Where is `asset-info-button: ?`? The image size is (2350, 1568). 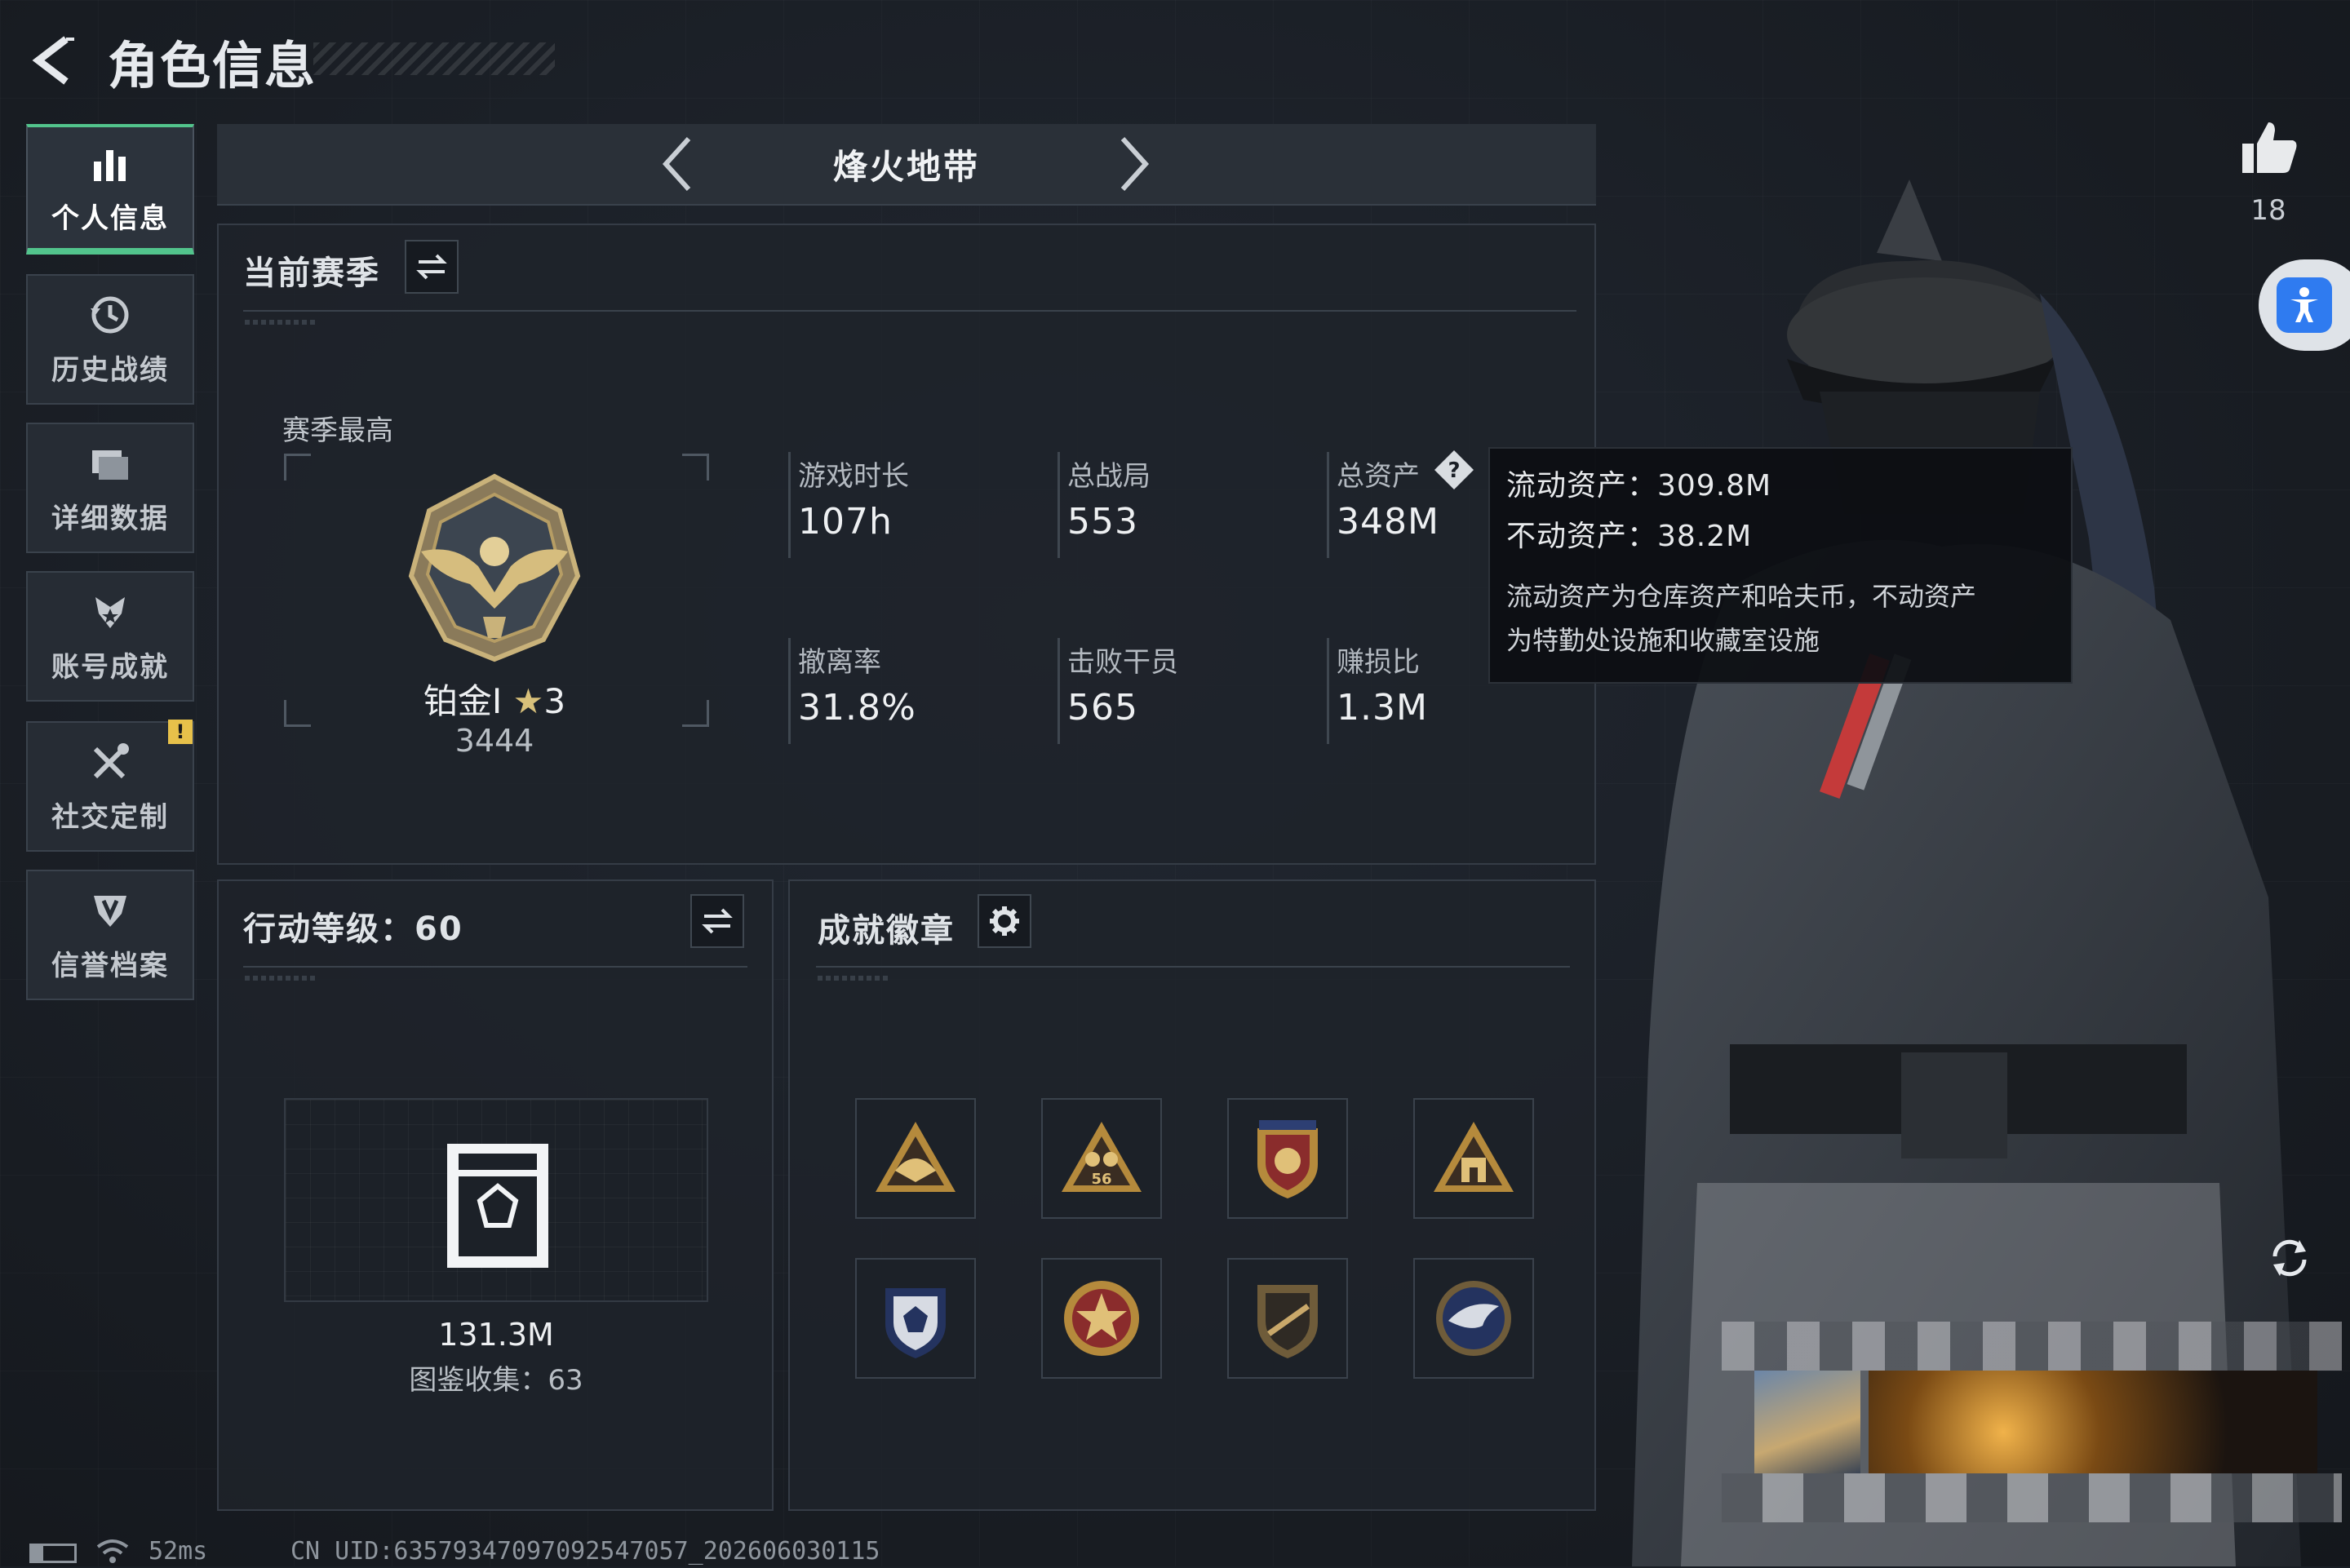 asset-info-button: ? is located at coordinates (1454, 470).